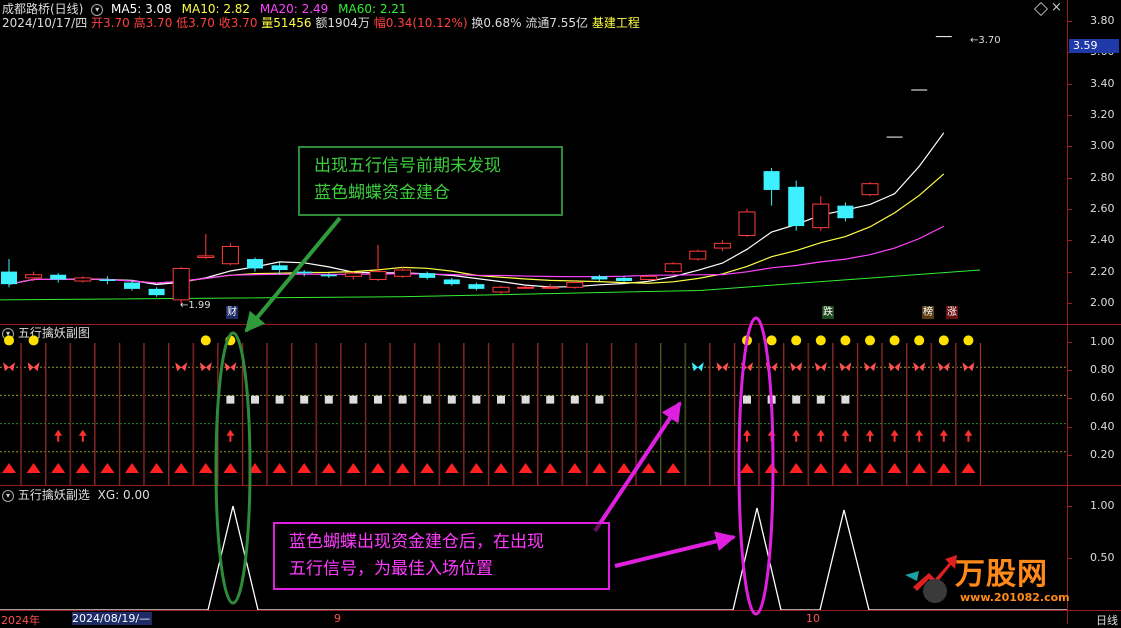 This screenshot has width=1121, height=628. I want to click on bottom-year: 2024年, so click(20, 620).